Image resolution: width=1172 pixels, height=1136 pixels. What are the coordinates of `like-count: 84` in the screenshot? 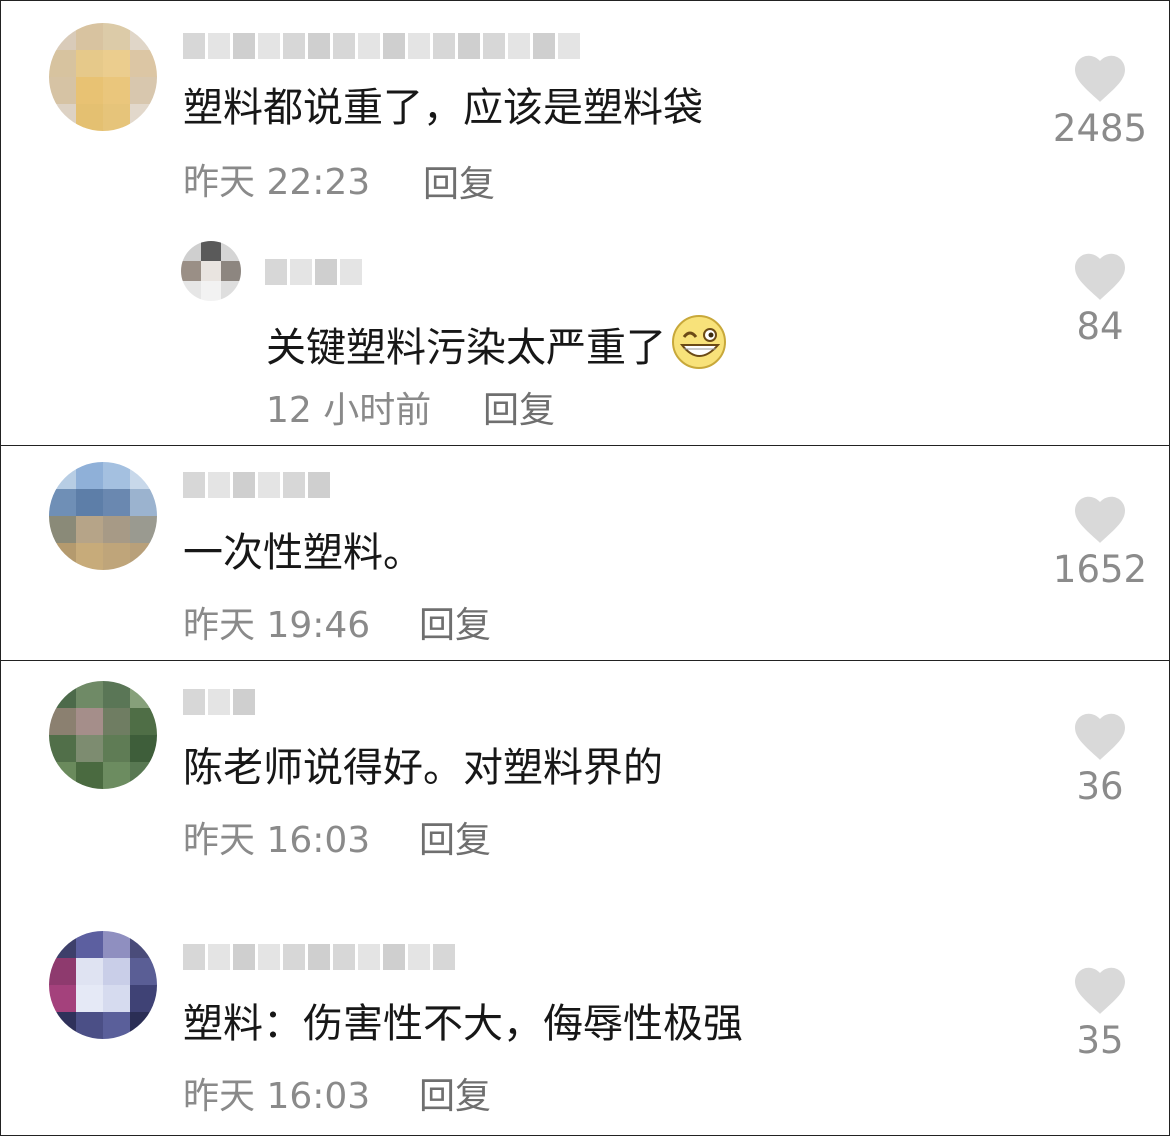 It's located at (1100, 326).